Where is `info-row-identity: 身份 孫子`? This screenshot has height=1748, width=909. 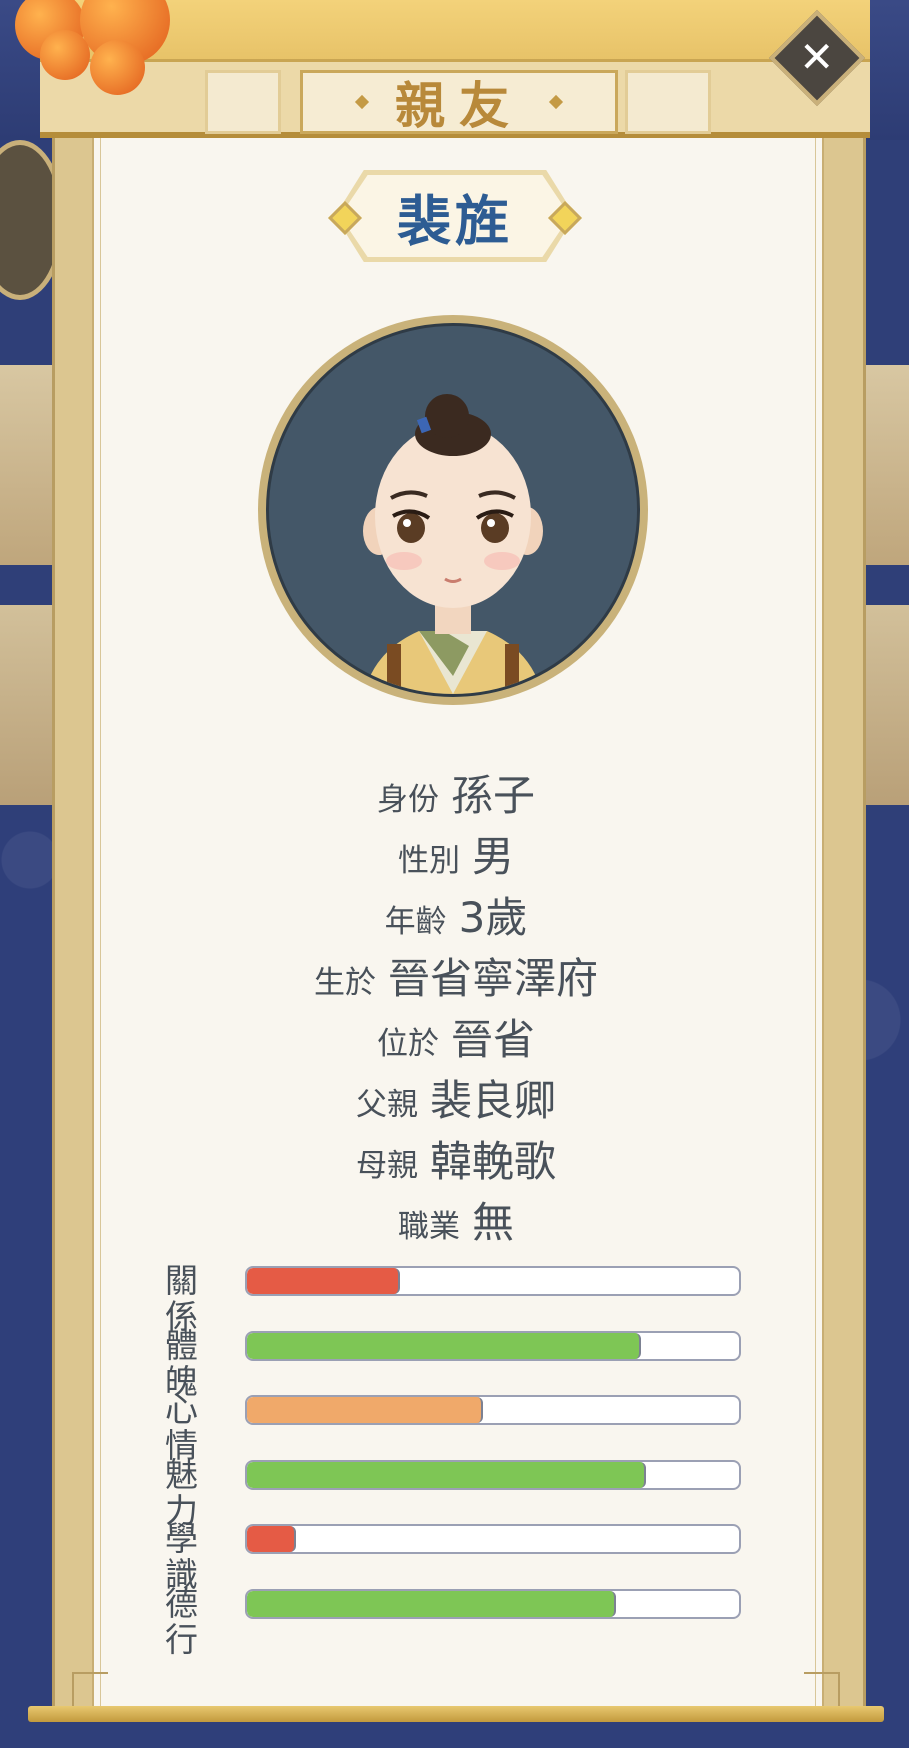
info-row-identity: 身份 孫子 is located at coordinates (456, 795).